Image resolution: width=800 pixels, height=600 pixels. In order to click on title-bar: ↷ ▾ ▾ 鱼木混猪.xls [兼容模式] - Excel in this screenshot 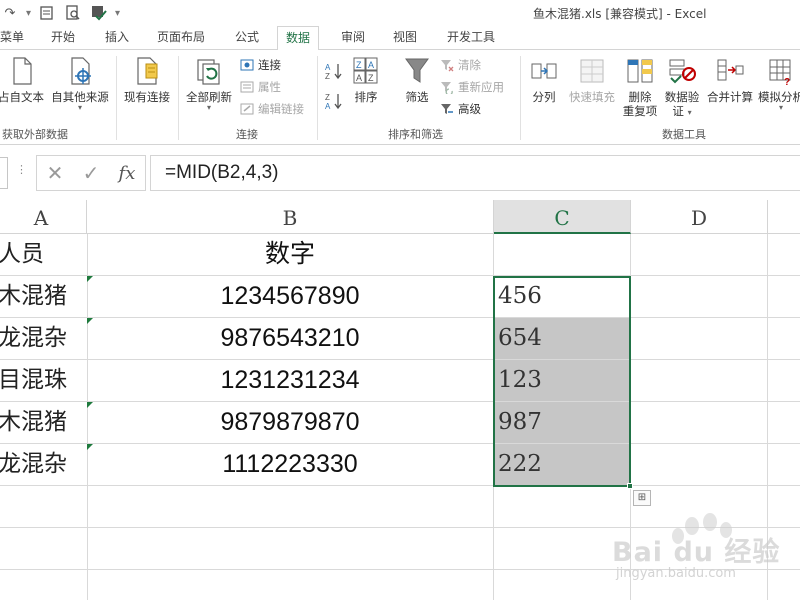, I will do `click(400, 13)`.